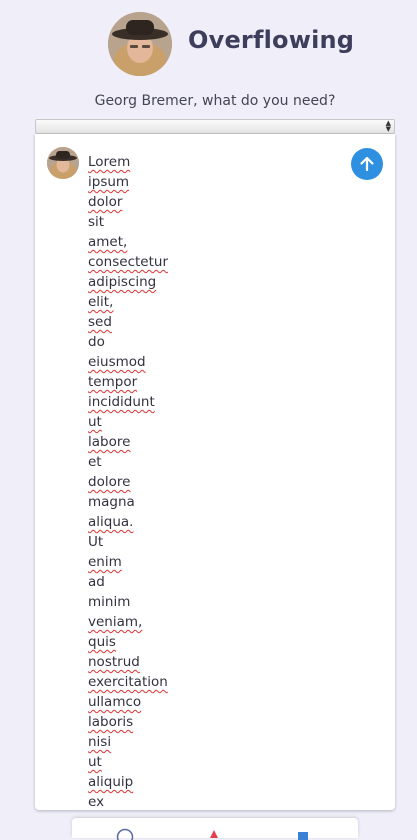 The image size is (417, 840). What do you see at coordinates (128, 362) in the screenshot?
I see `message-word: eiusmod` at bounding box center [128, 362].